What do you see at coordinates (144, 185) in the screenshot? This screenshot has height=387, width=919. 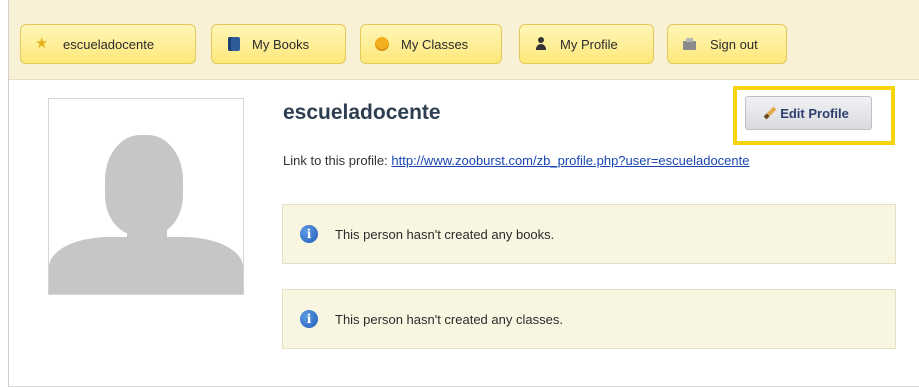 I see `avatar-head` at bounding box center [144, 185].